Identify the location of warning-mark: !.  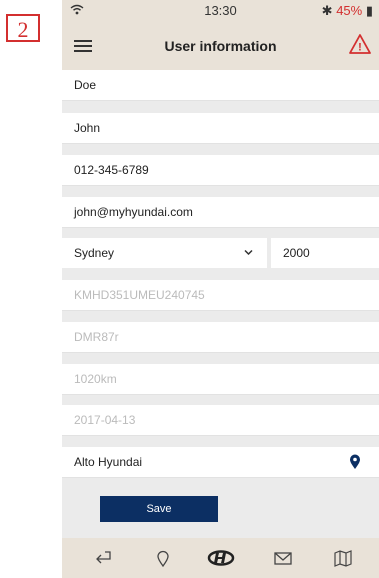
(360, 48).